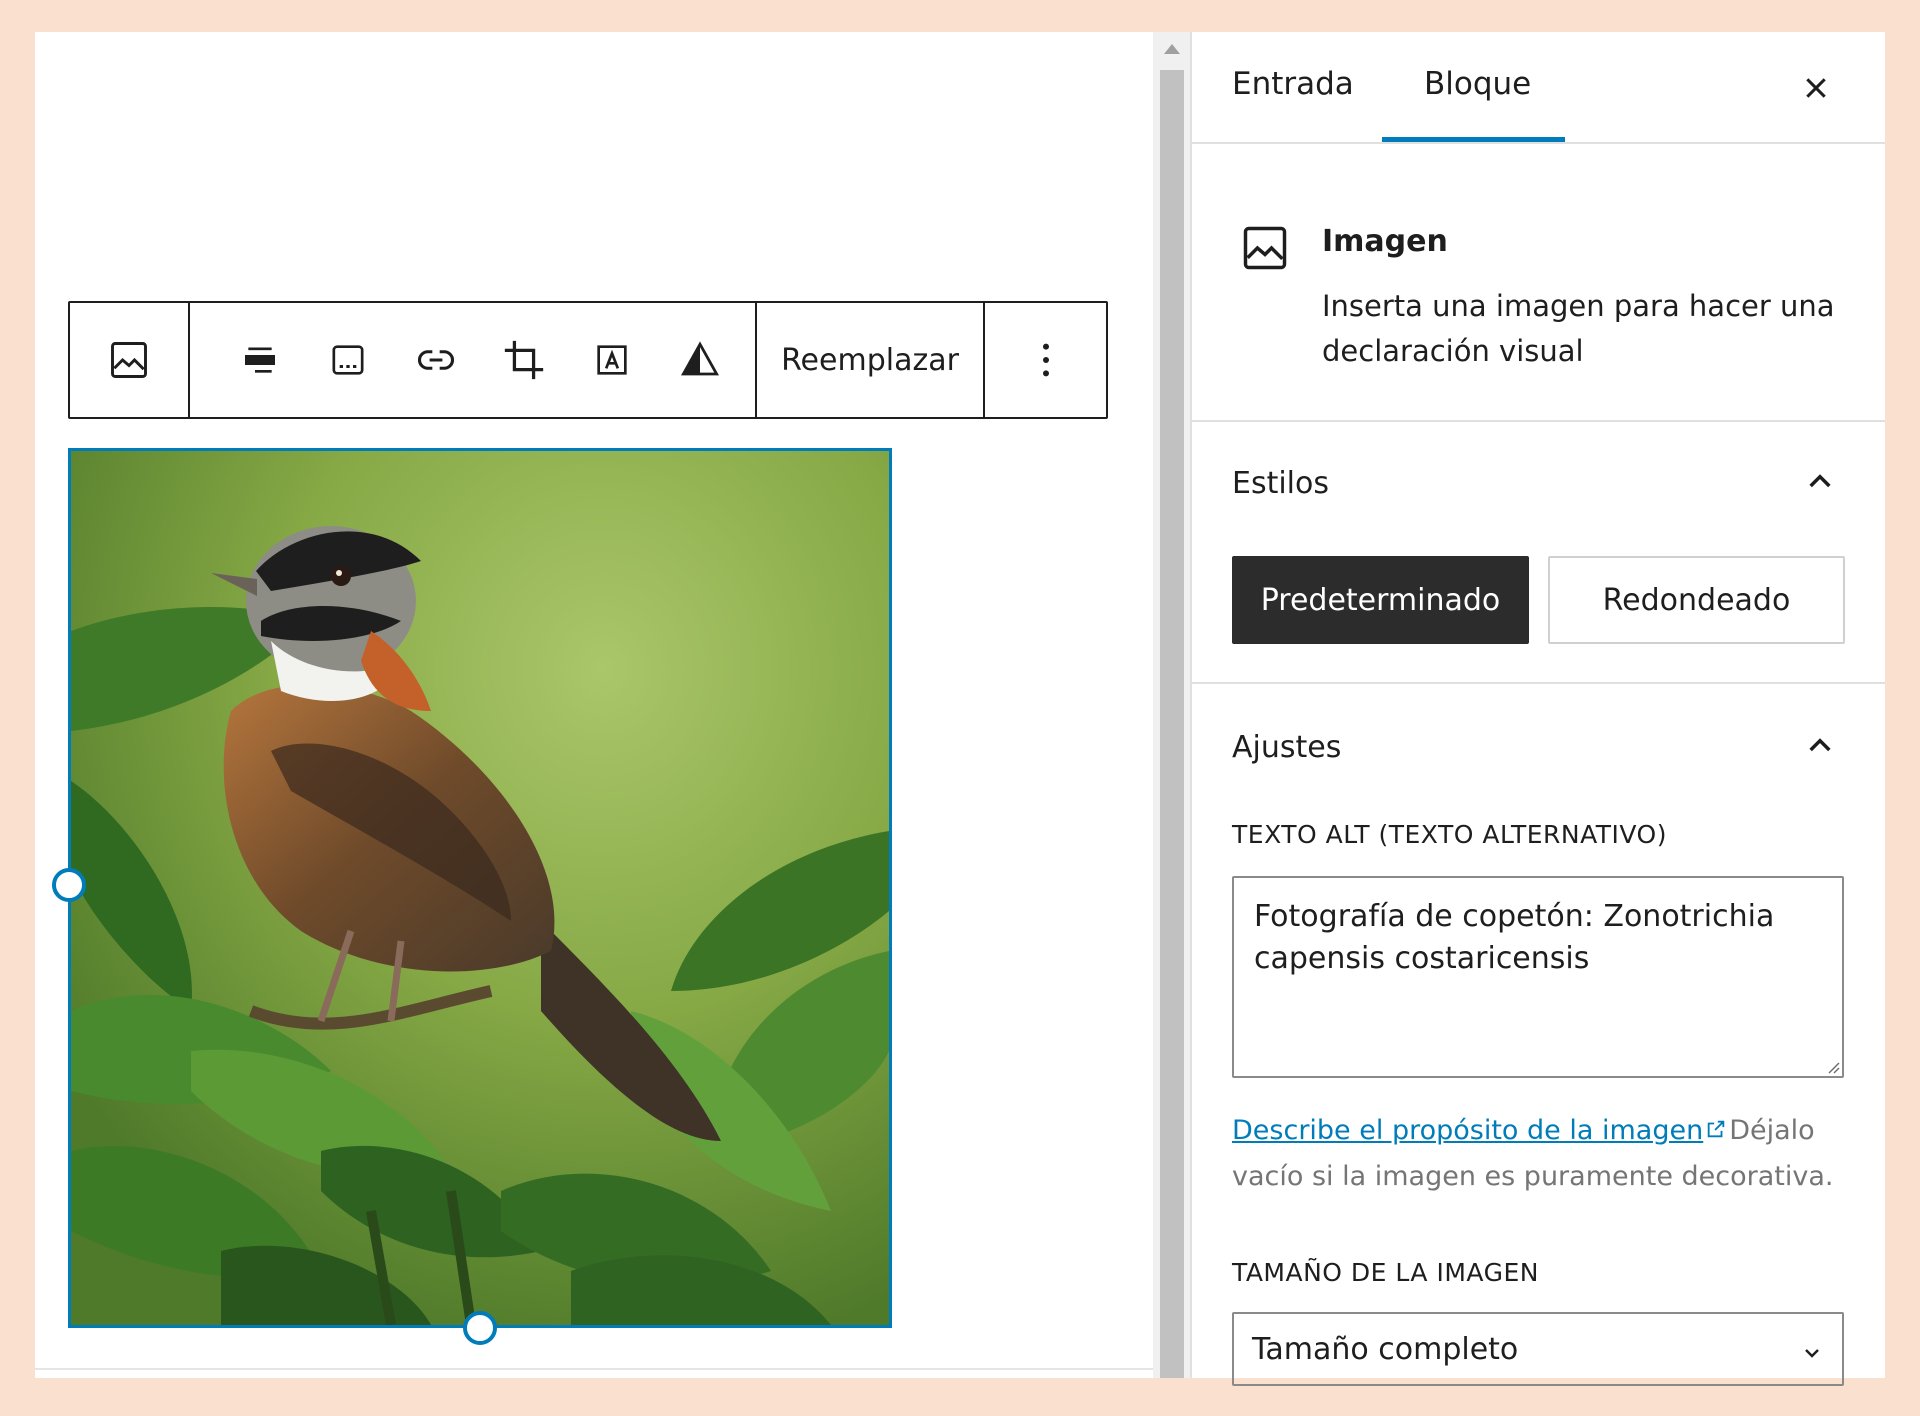  Describe the element at coordinates (1385, 1349) in the screenshot. I see `image-size-value: Tamaño completo` at that location.